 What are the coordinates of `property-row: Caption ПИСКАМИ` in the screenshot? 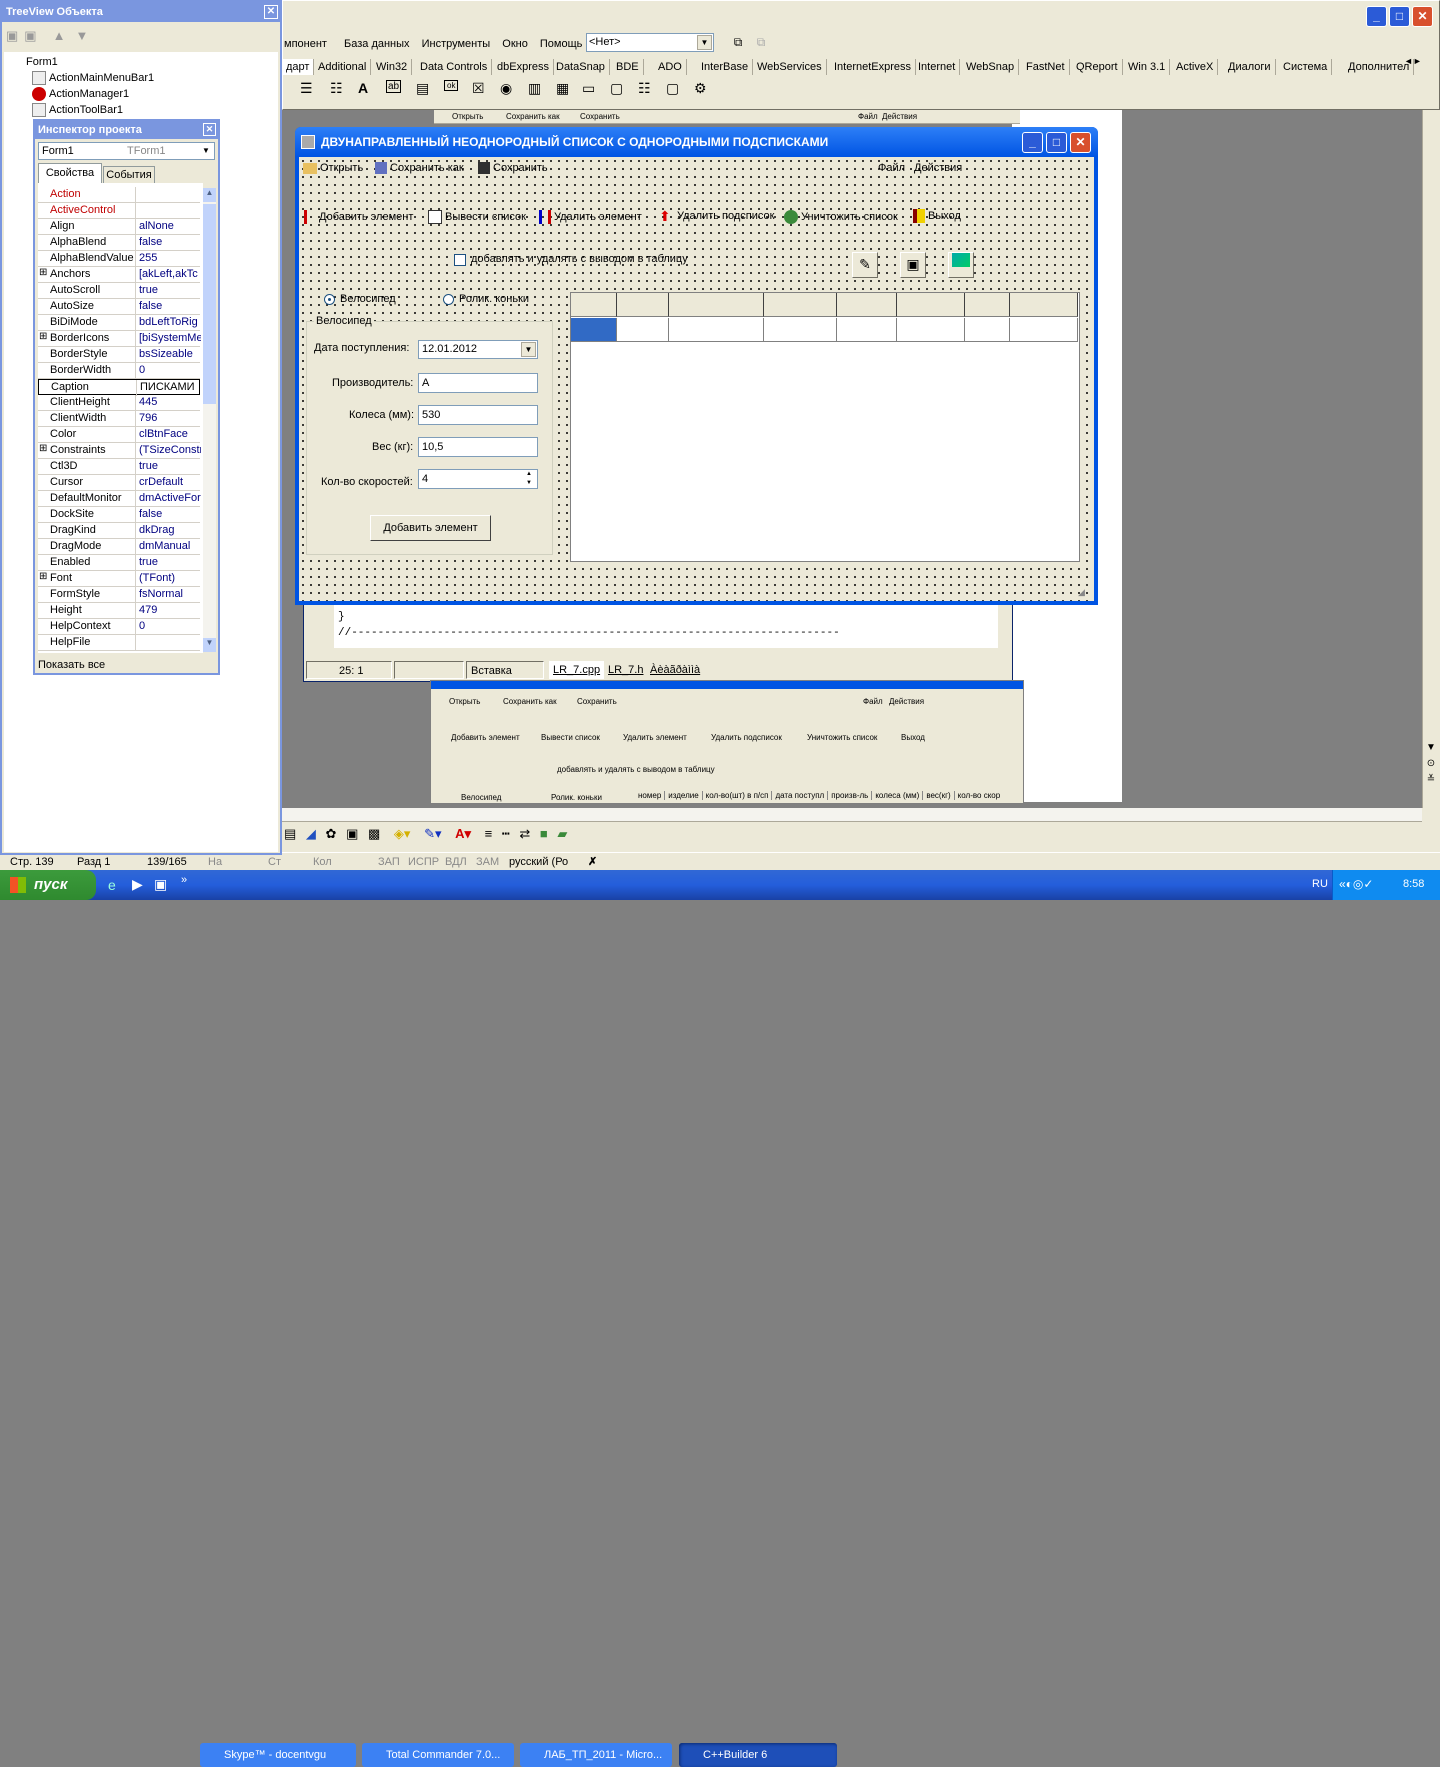 It's located at (120, 387).